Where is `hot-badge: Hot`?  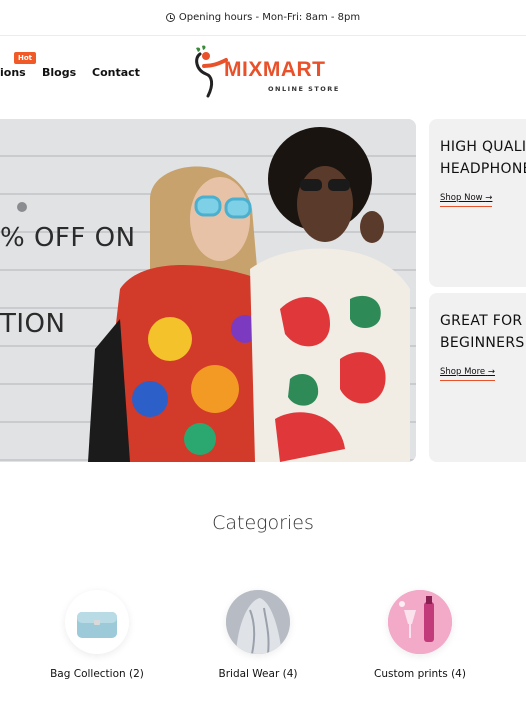
hot-badge: Hot is located at coordinates (25, 58).